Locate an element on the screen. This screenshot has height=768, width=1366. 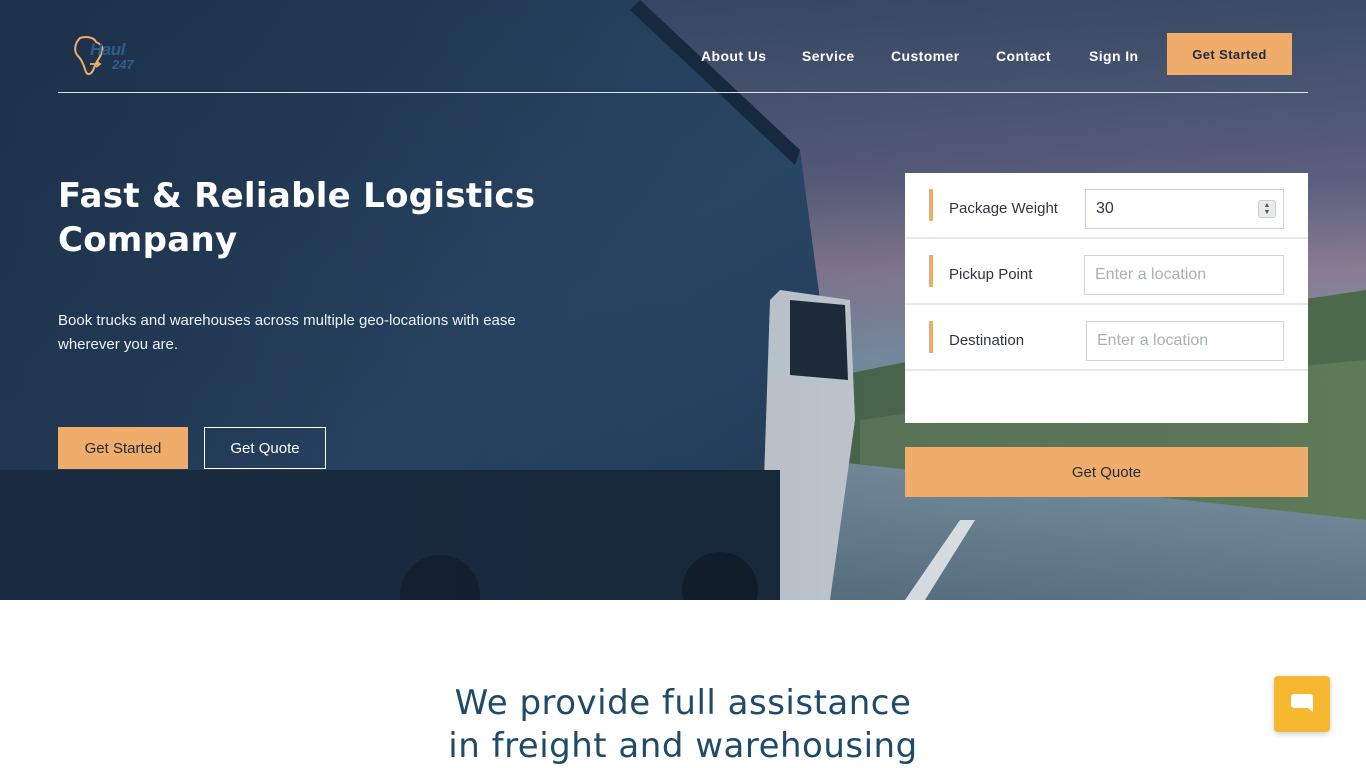
nav-service: Service is located at coordinates (828, 56).